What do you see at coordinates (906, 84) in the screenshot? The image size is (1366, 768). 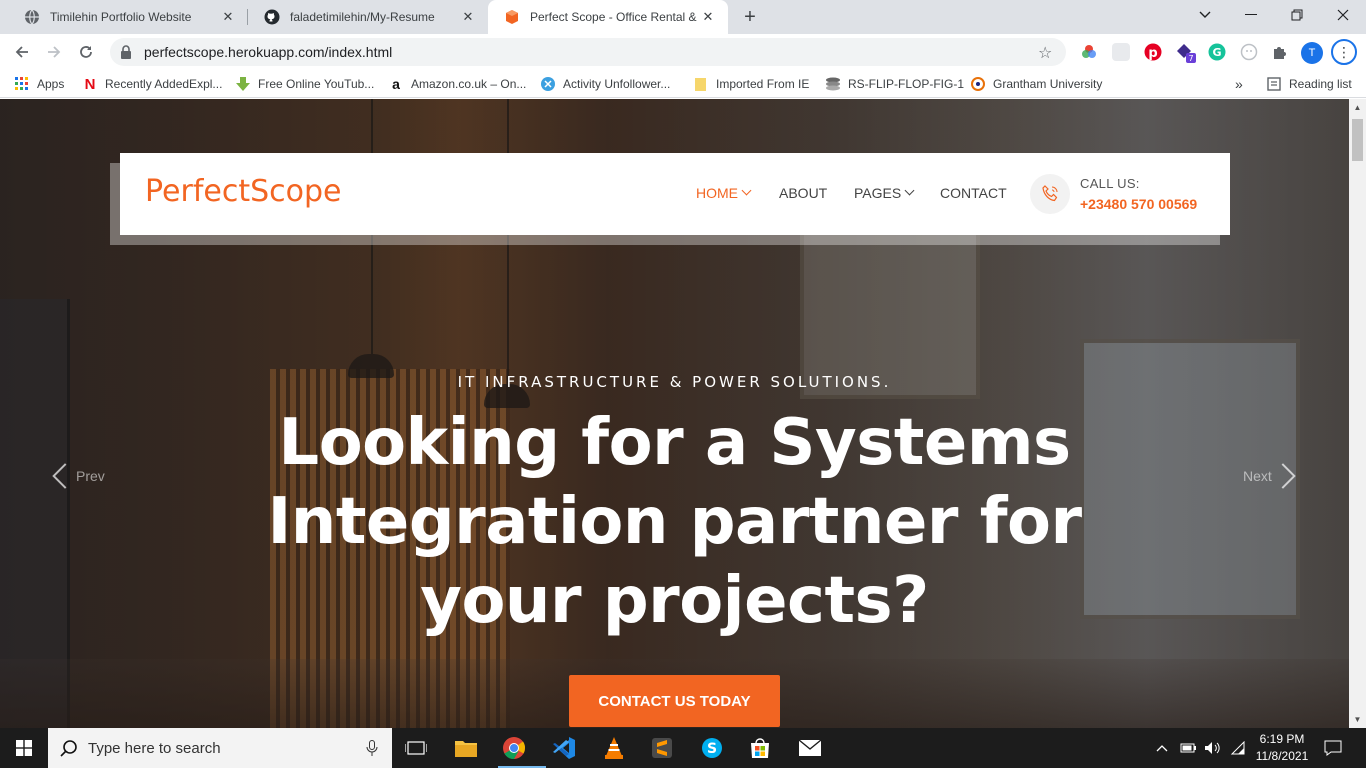 I see `bookmark-label: RS-FLIP-FLOP-FIG-1` at bounding box center [906, 84].